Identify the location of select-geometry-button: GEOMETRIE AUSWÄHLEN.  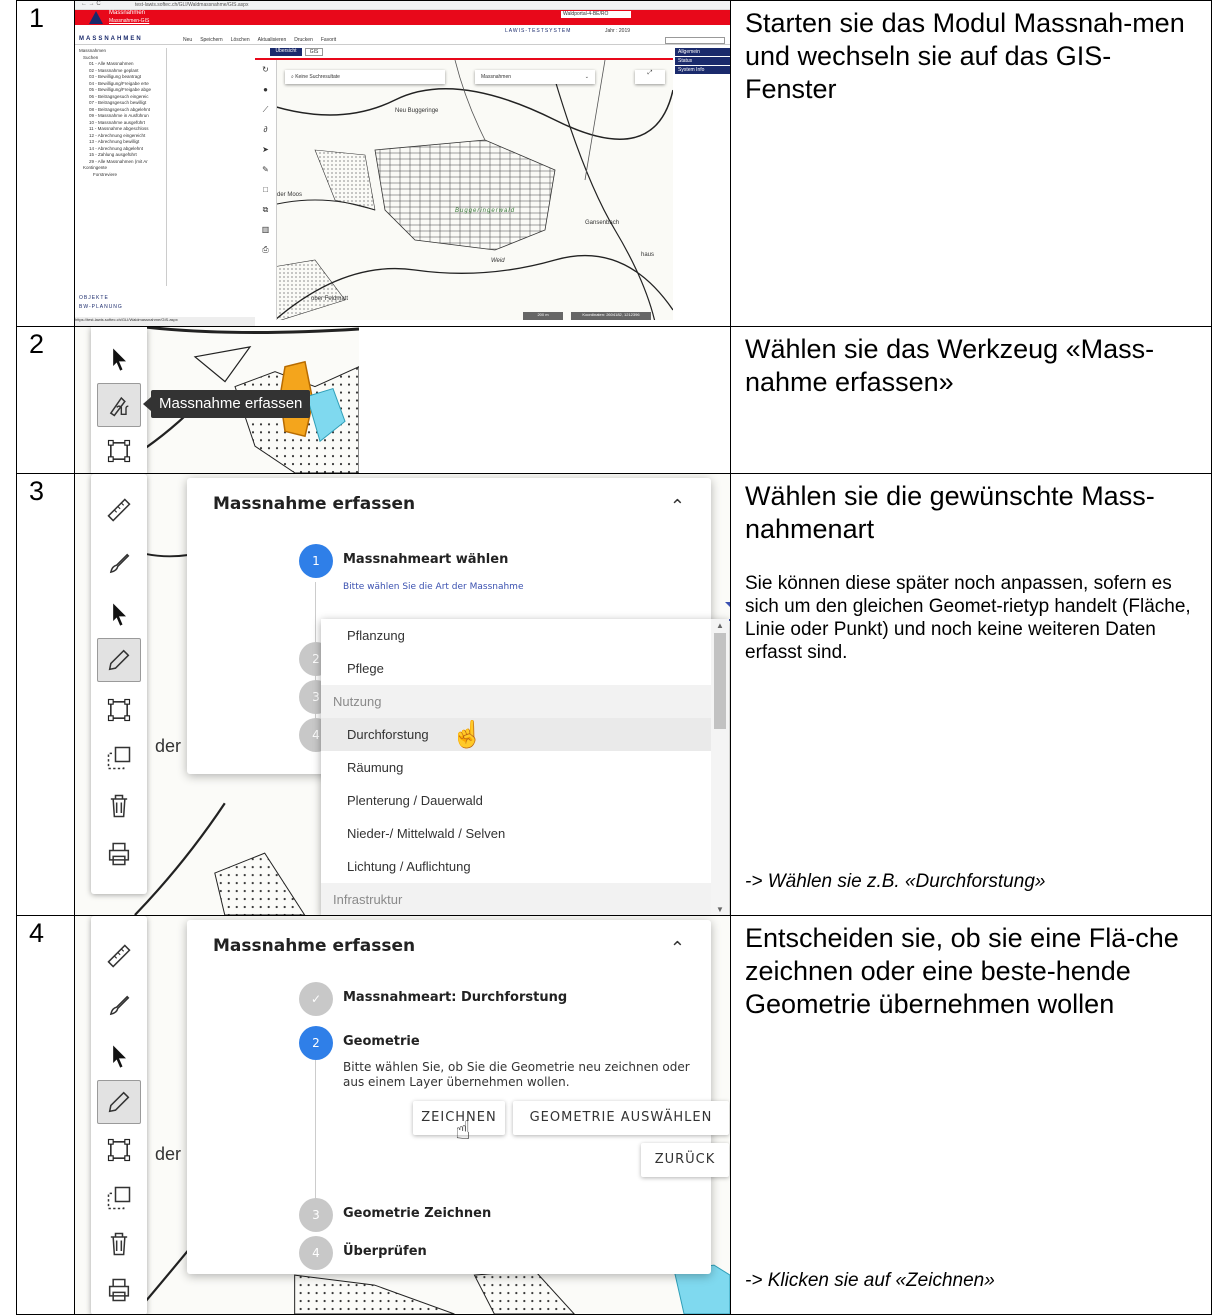
(621, 1118).